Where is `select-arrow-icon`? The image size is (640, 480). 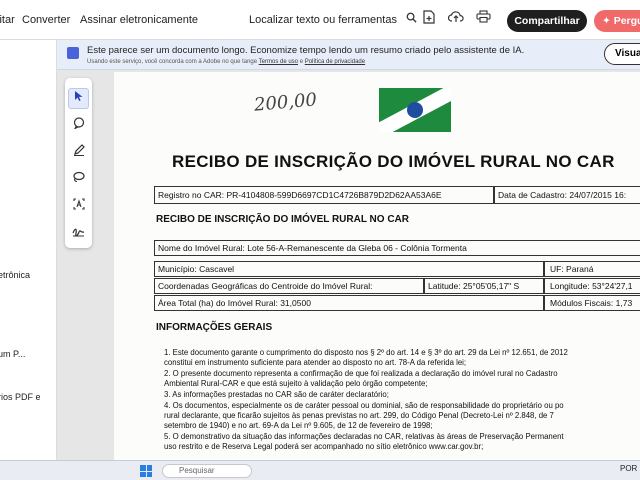
select-arrow-icon is located at coordinates (78, 98).